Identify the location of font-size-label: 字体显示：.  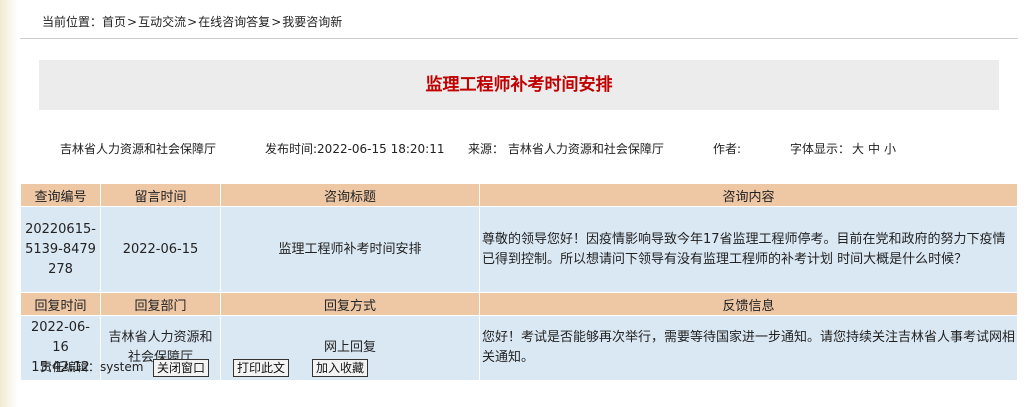
(820, 149).